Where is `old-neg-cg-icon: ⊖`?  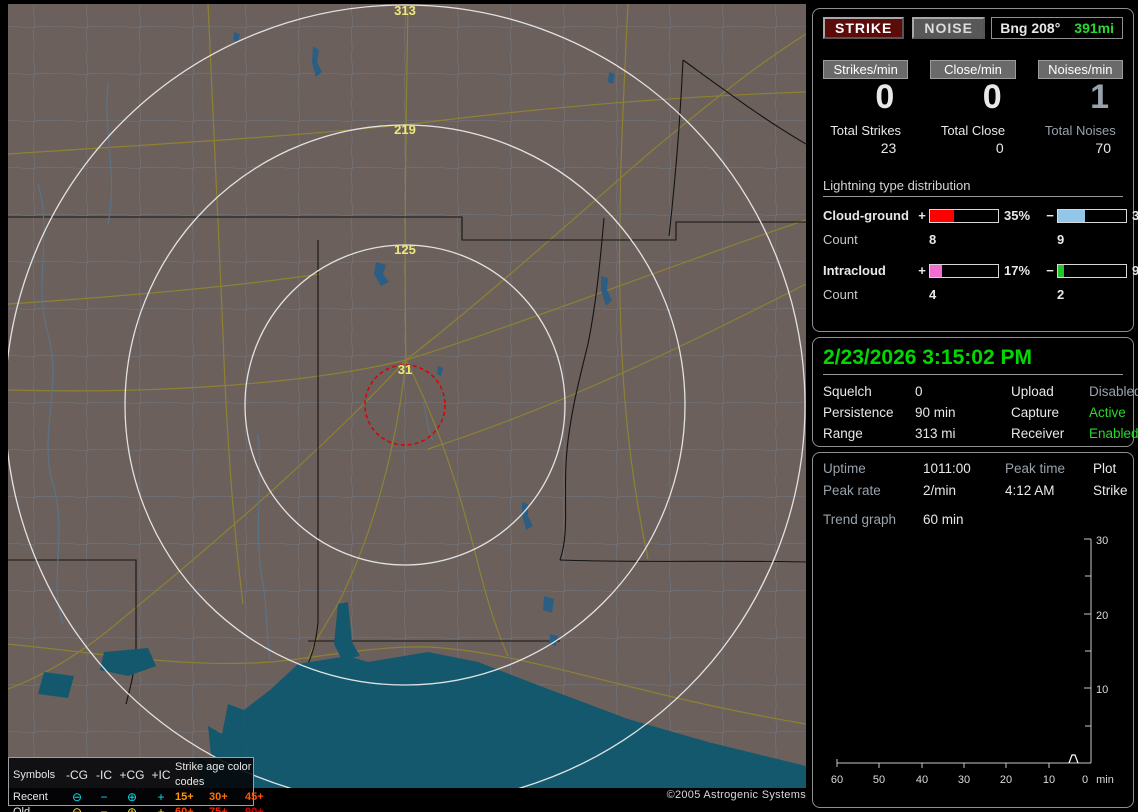 old-neg-cg-icon: ⊖ is located at coordinates (77, 808).